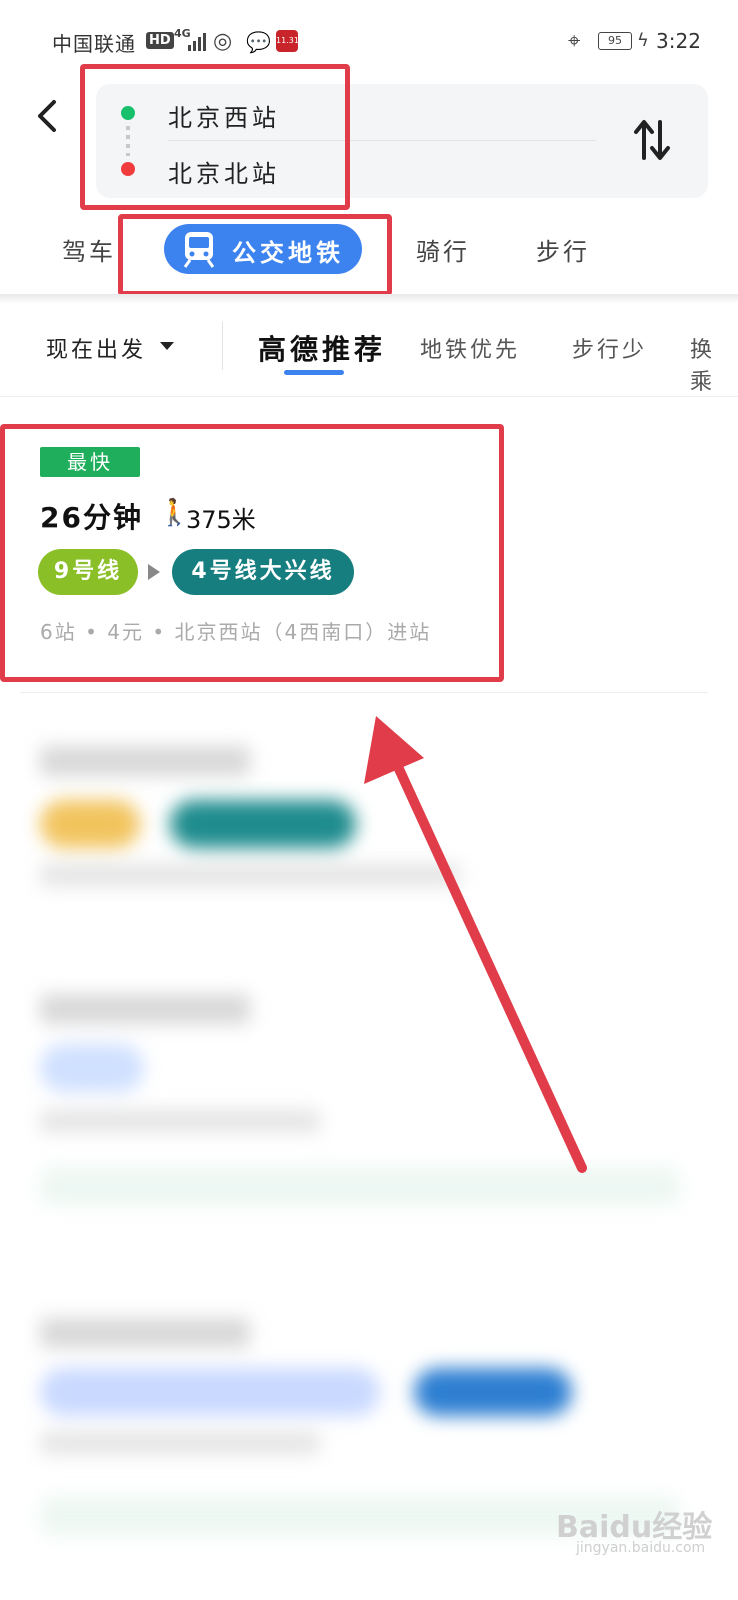  What do you see at coordinates (714, 364) in the screenshot?
I see `filter-transfer: 换乘` at bounding box center [714, 364].